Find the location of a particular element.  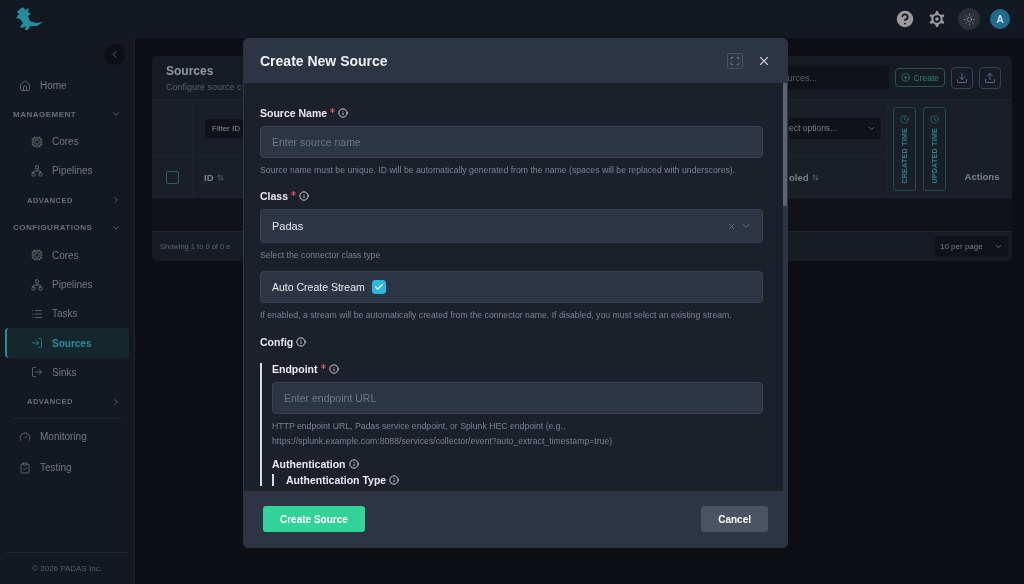

cancel-button: Cancel is located at coordinates (734, 519).